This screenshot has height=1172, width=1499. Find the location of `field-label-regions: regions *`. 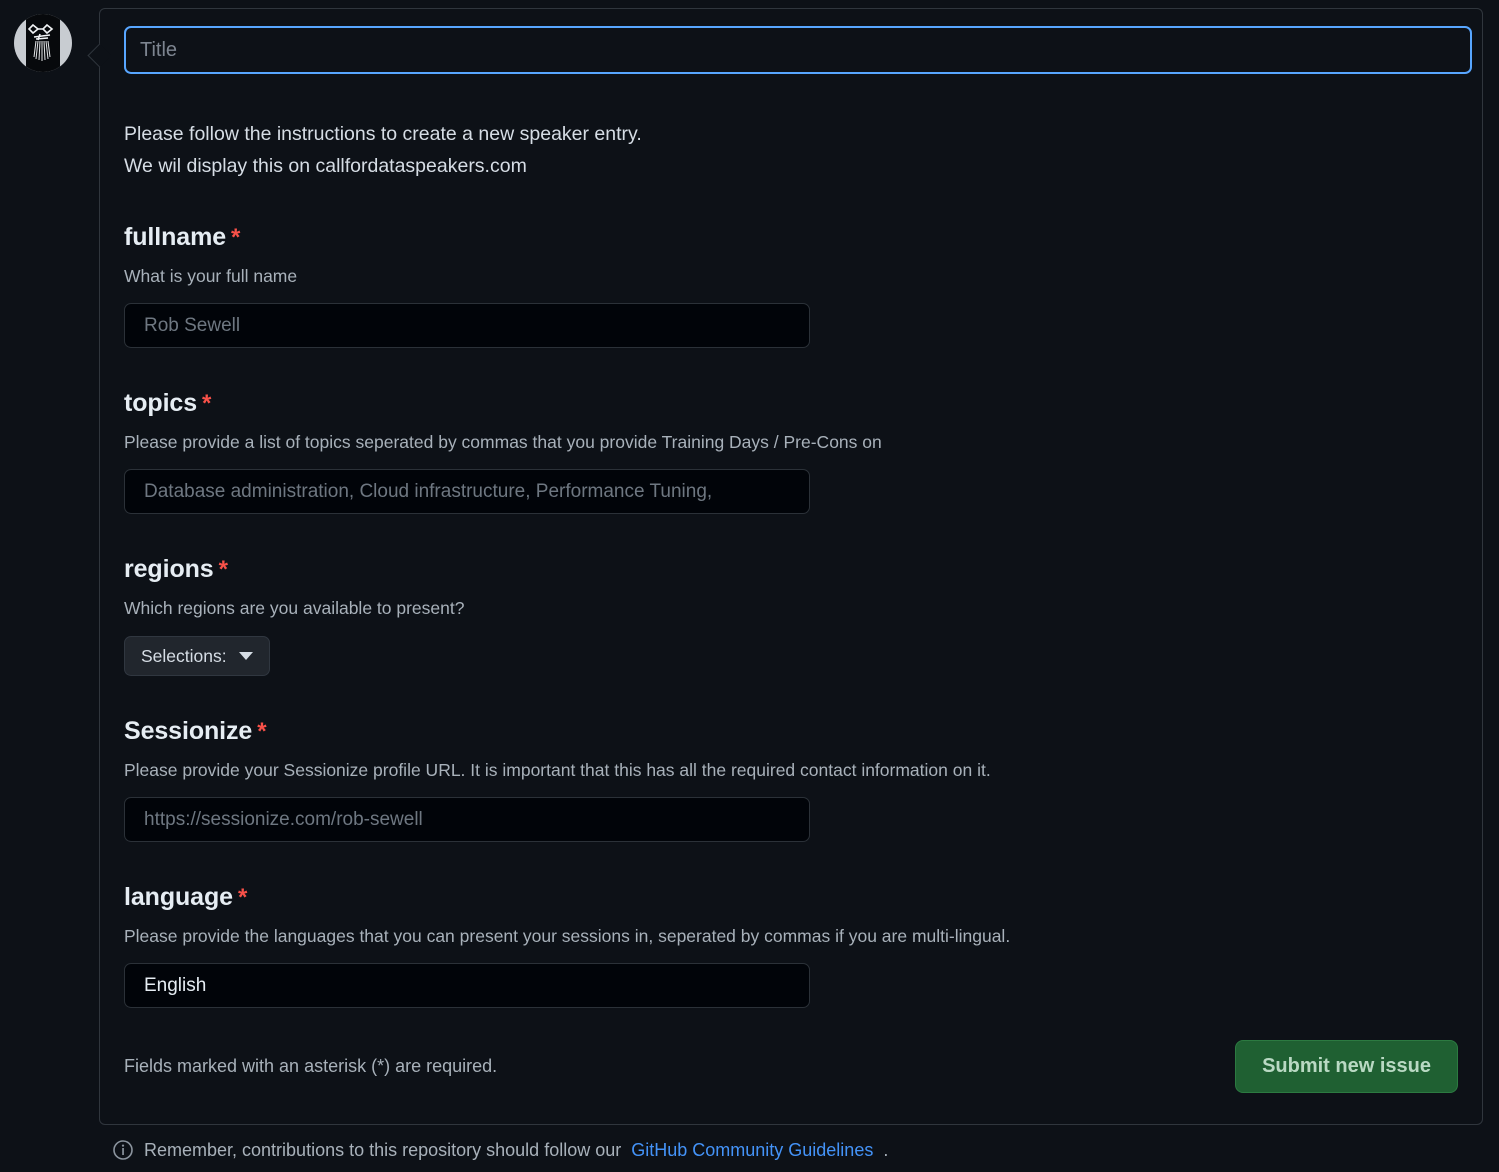

field-label-regions: regions * is located at coordinates (791, 569).